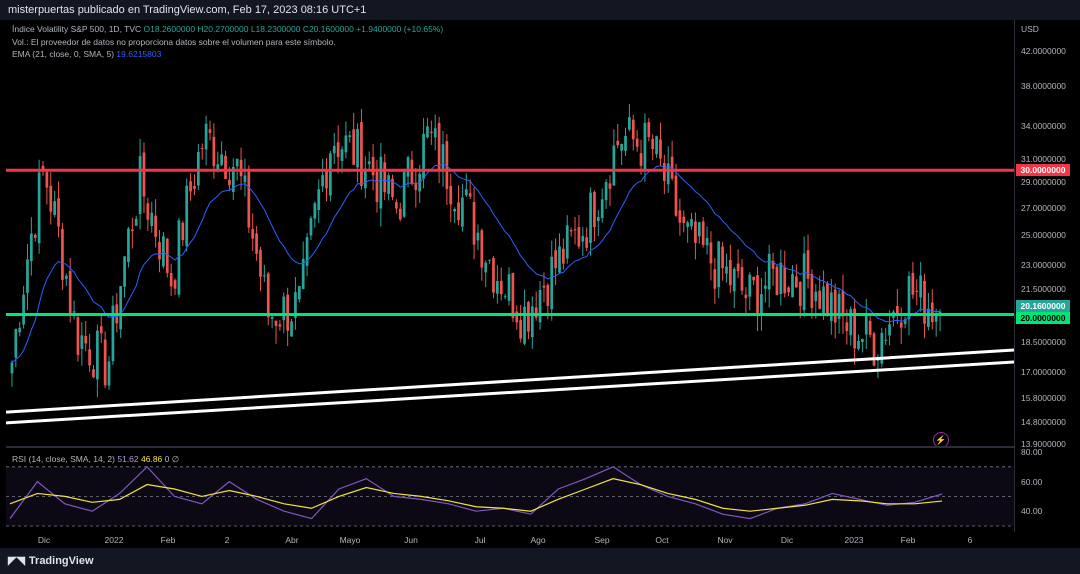  I want to click on legend-rsi-label: RSI (14, close, SMA, 14, 2), so click(63, 459).